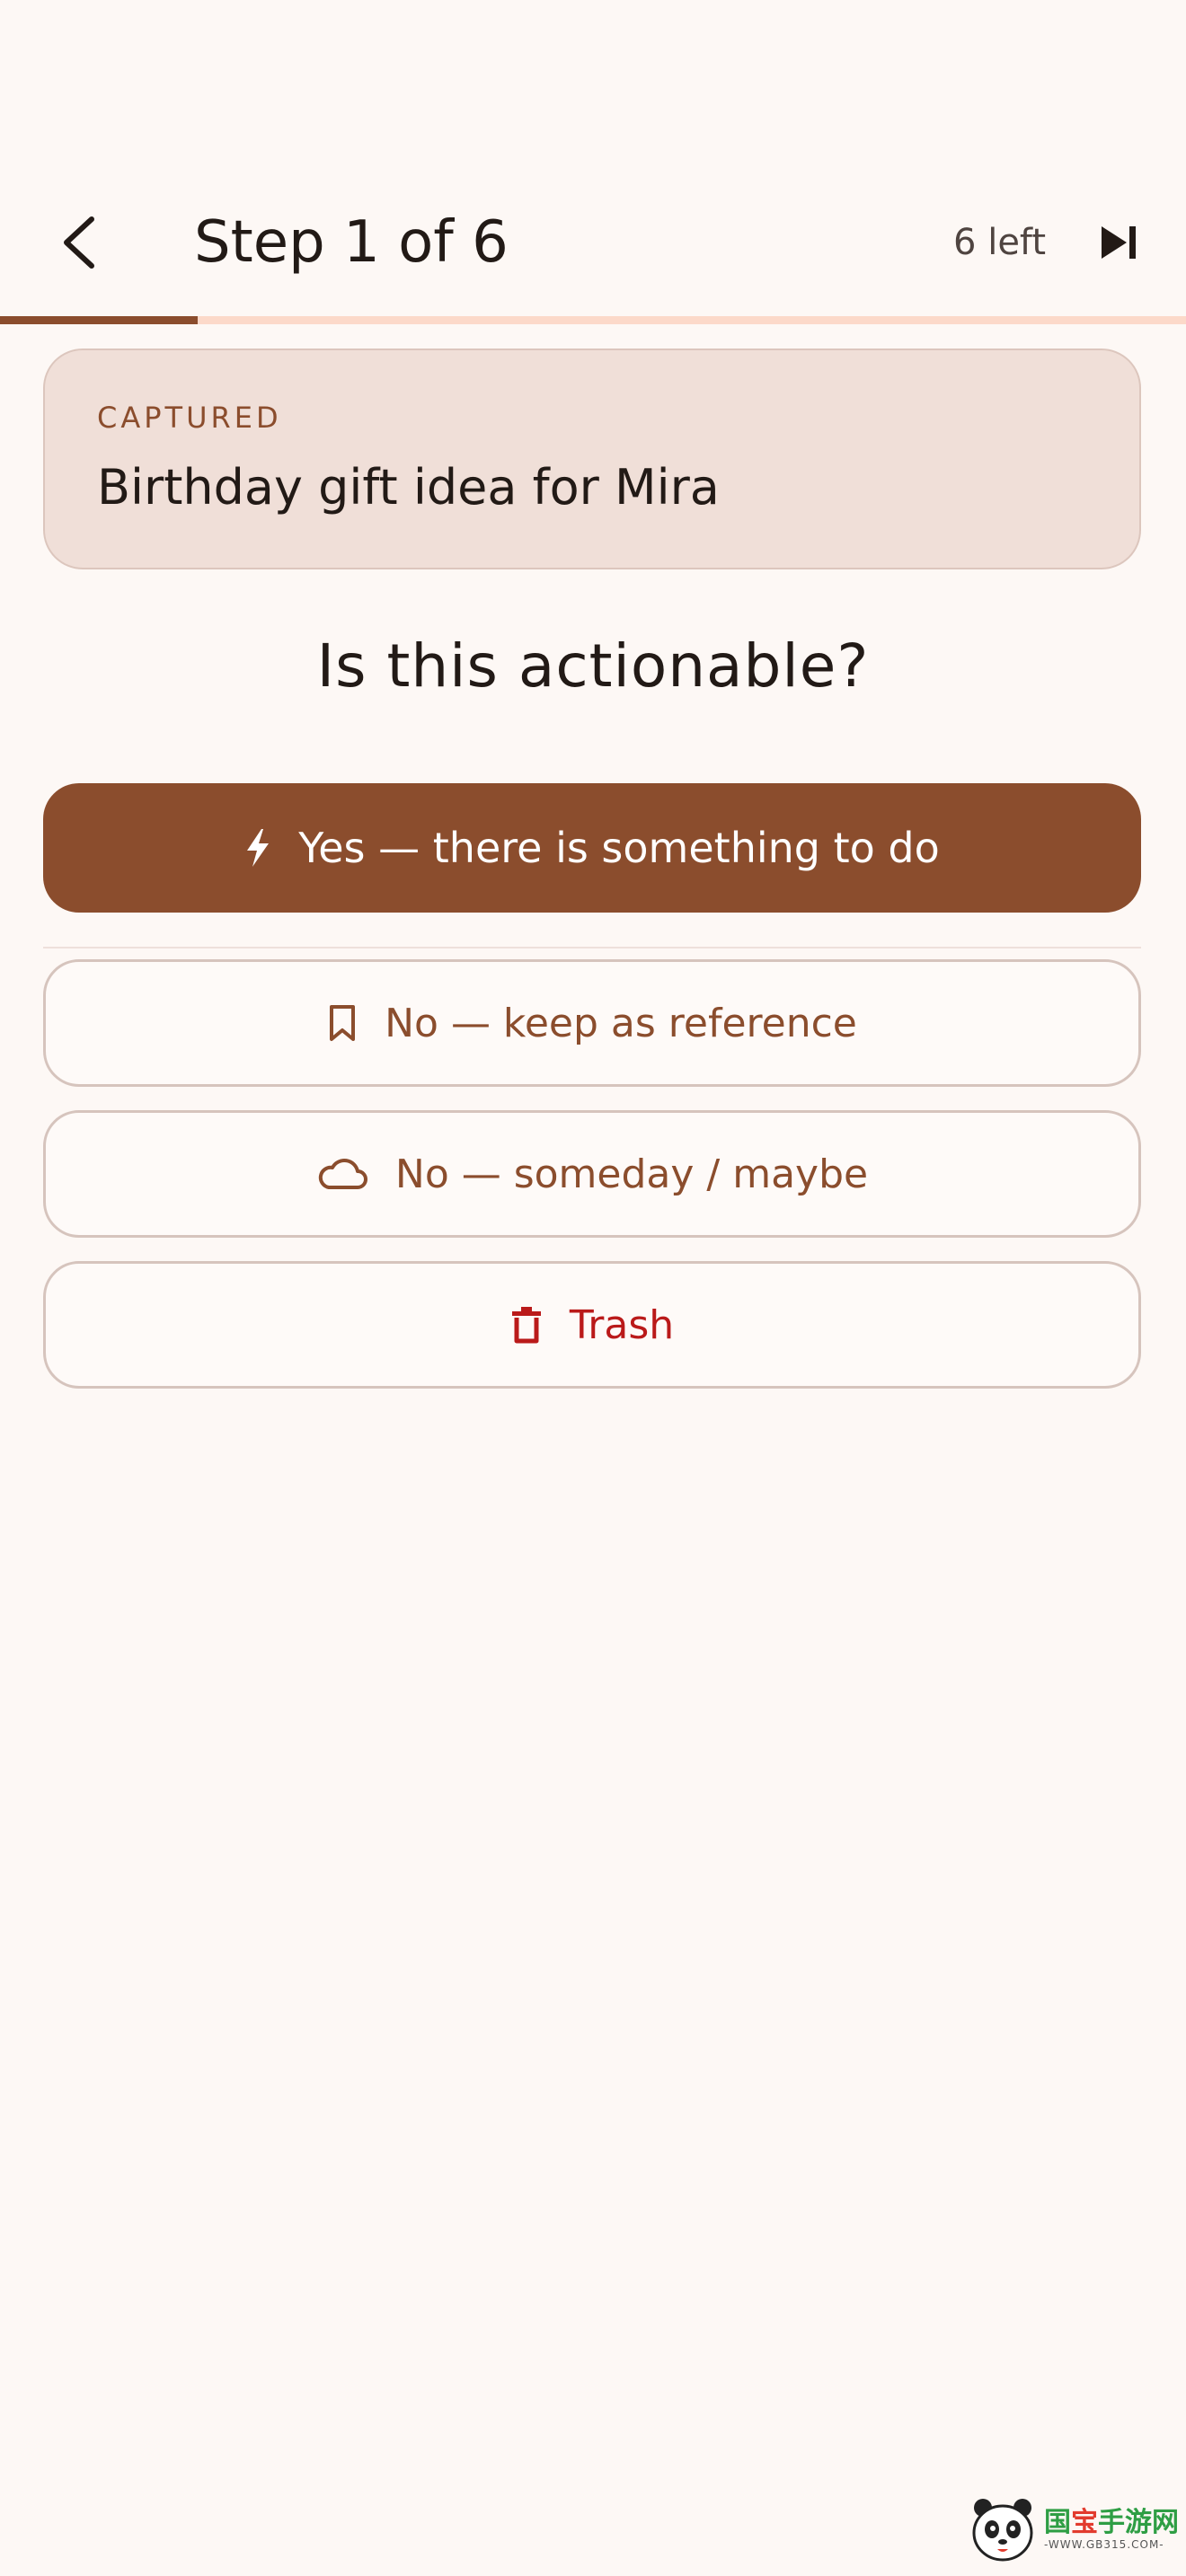 Image resolution: width=1186 pixels, height=2576 pixels. Describe the element at coordinates (257, 848) in the screenshot. I see `bolt-icon` at that location.